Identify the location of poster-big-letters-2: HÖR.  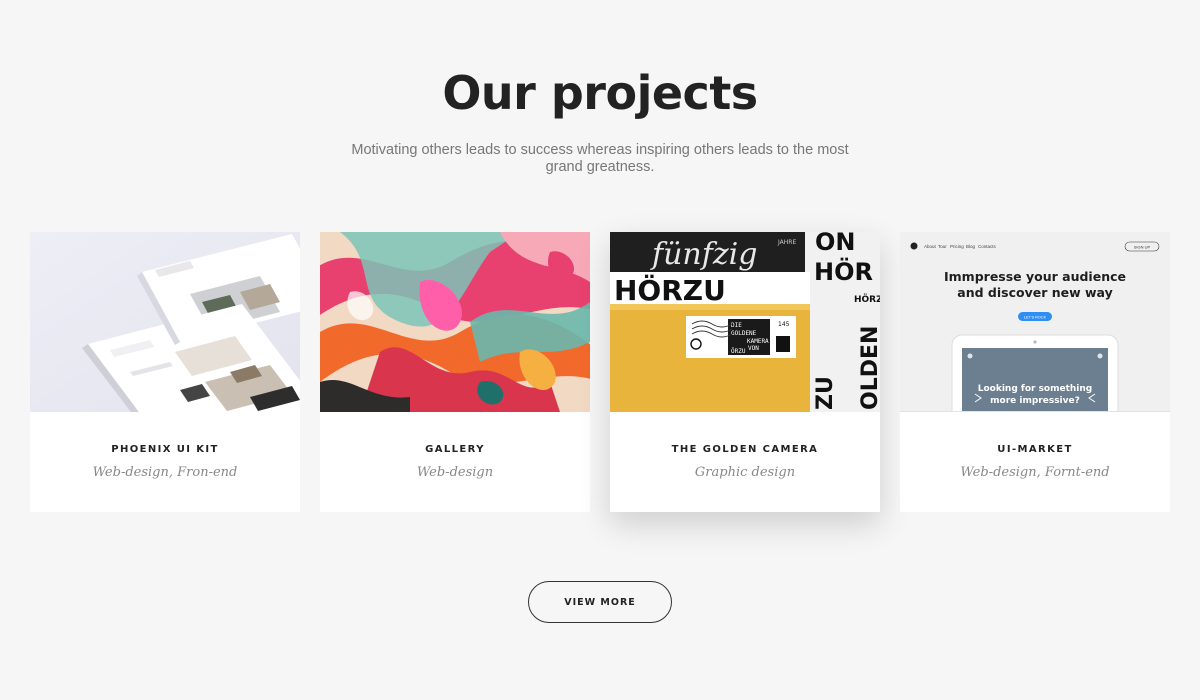
(843, 271).